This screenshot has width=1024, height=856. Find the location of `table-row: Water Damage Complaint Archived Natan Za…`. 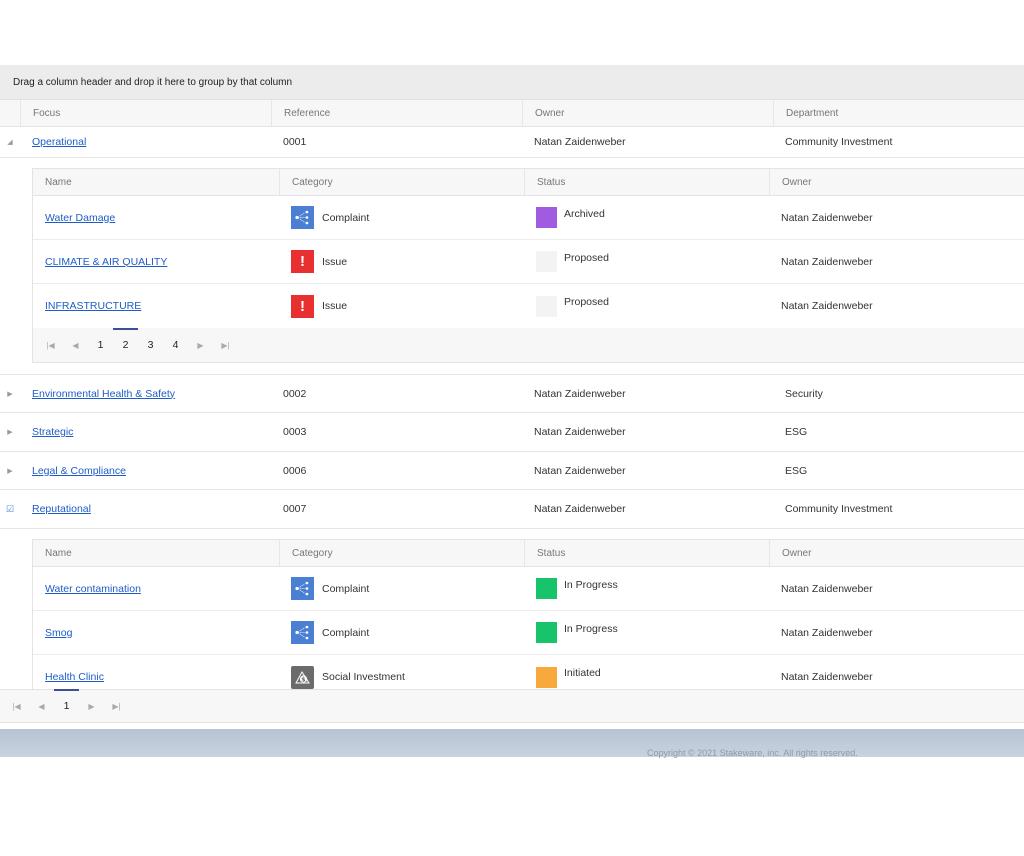

table-row: Water Damage Complaint Archived Natan Za… is located at coordinates (528, 218).